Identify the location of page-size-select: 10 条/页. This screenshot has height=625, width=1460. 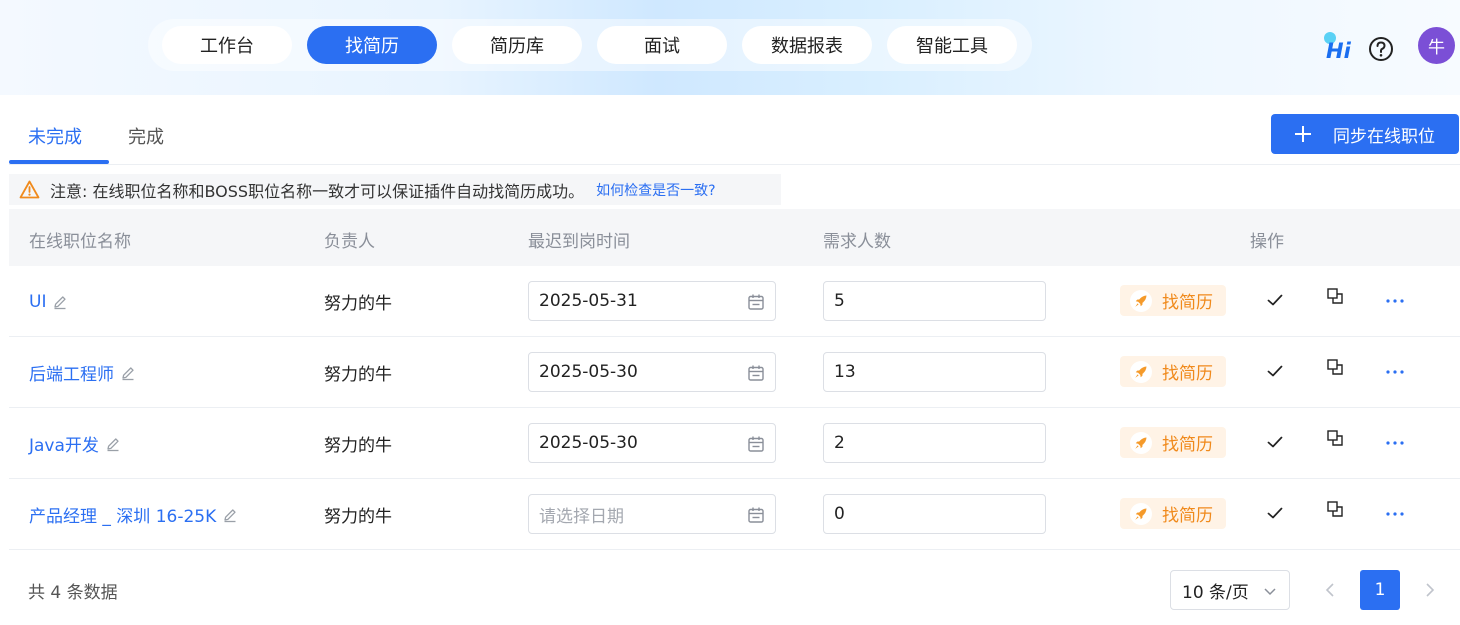
(1230, 590).